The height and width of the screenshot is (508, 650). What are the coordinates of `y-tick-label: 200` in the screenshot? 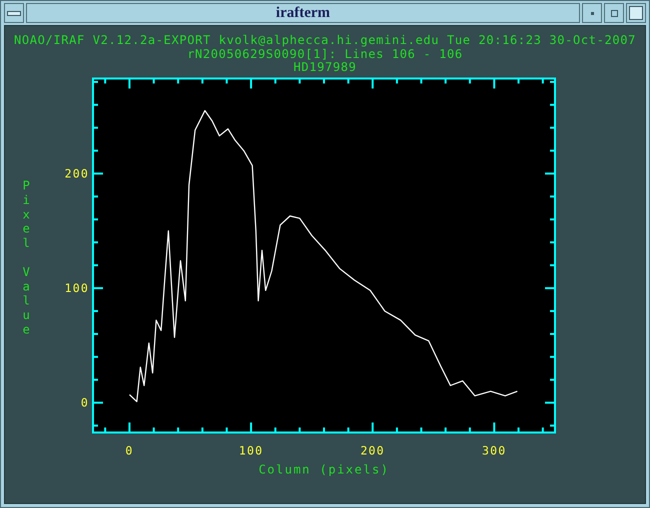 It's located at (76, 173).